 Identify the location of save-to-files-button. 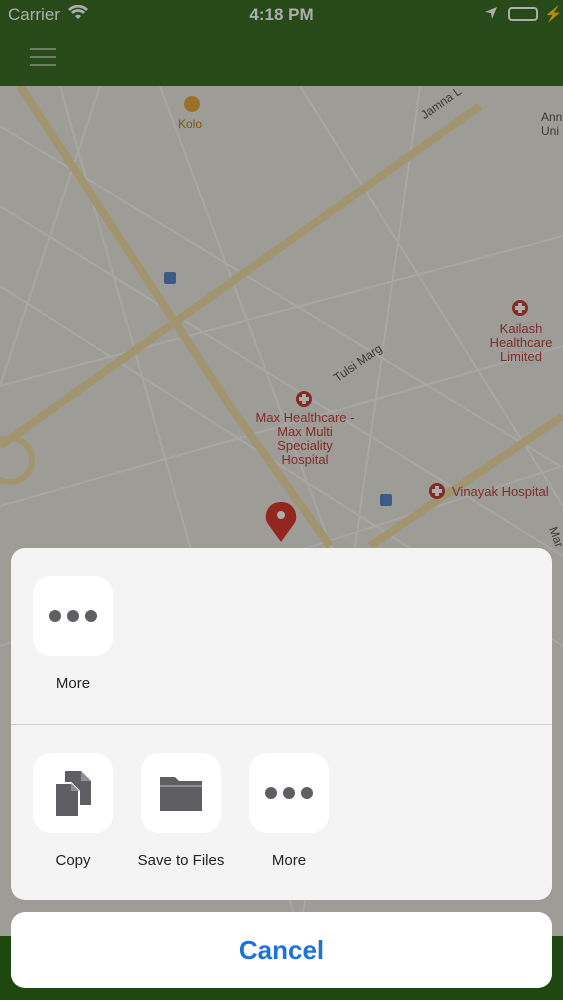
(181, 793).